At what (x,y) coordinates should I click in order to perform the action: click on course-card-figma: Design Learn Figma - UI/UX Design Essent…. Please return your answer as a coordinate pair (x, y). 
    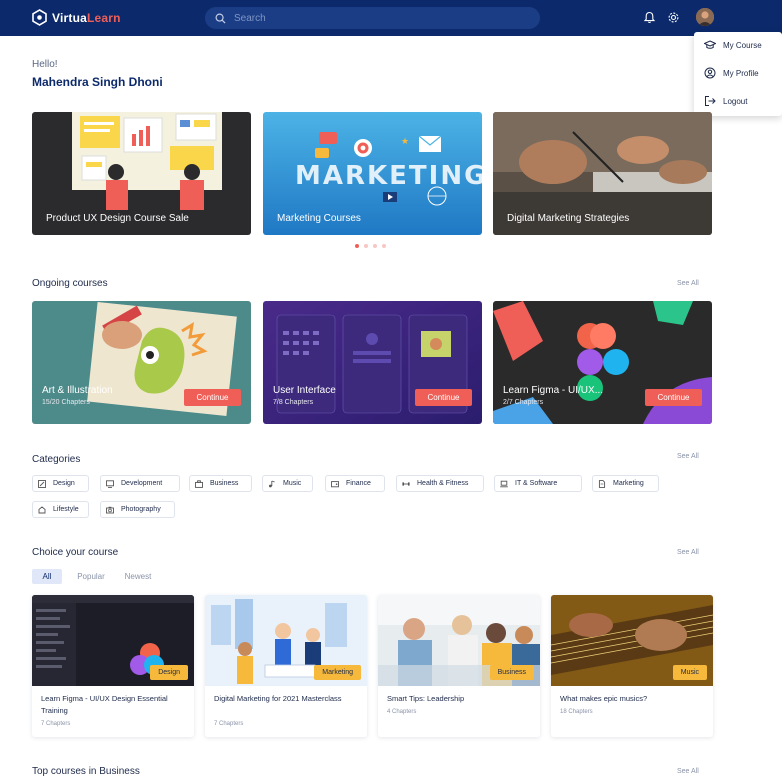
    Looking at the image, I should click on (113, 666).